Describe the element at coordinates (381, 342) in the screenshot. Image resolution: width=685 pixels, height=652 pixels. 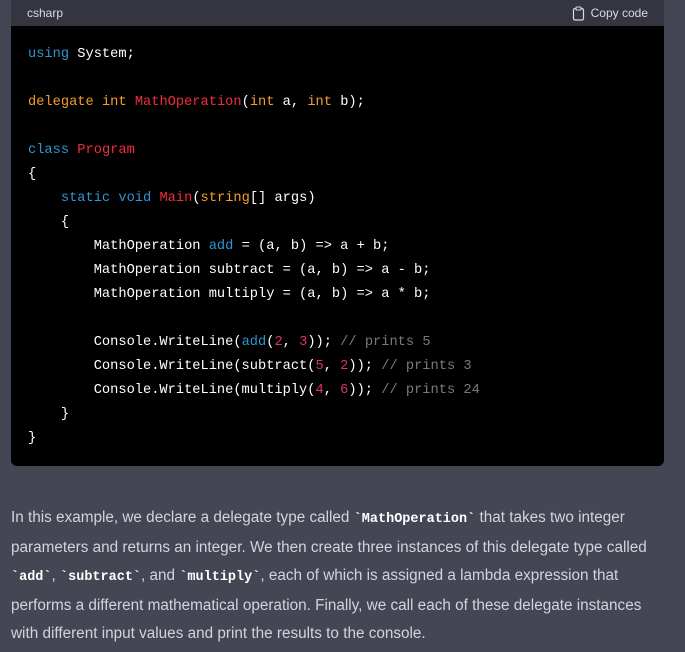
I see `code-token: // prints 5` at that location.